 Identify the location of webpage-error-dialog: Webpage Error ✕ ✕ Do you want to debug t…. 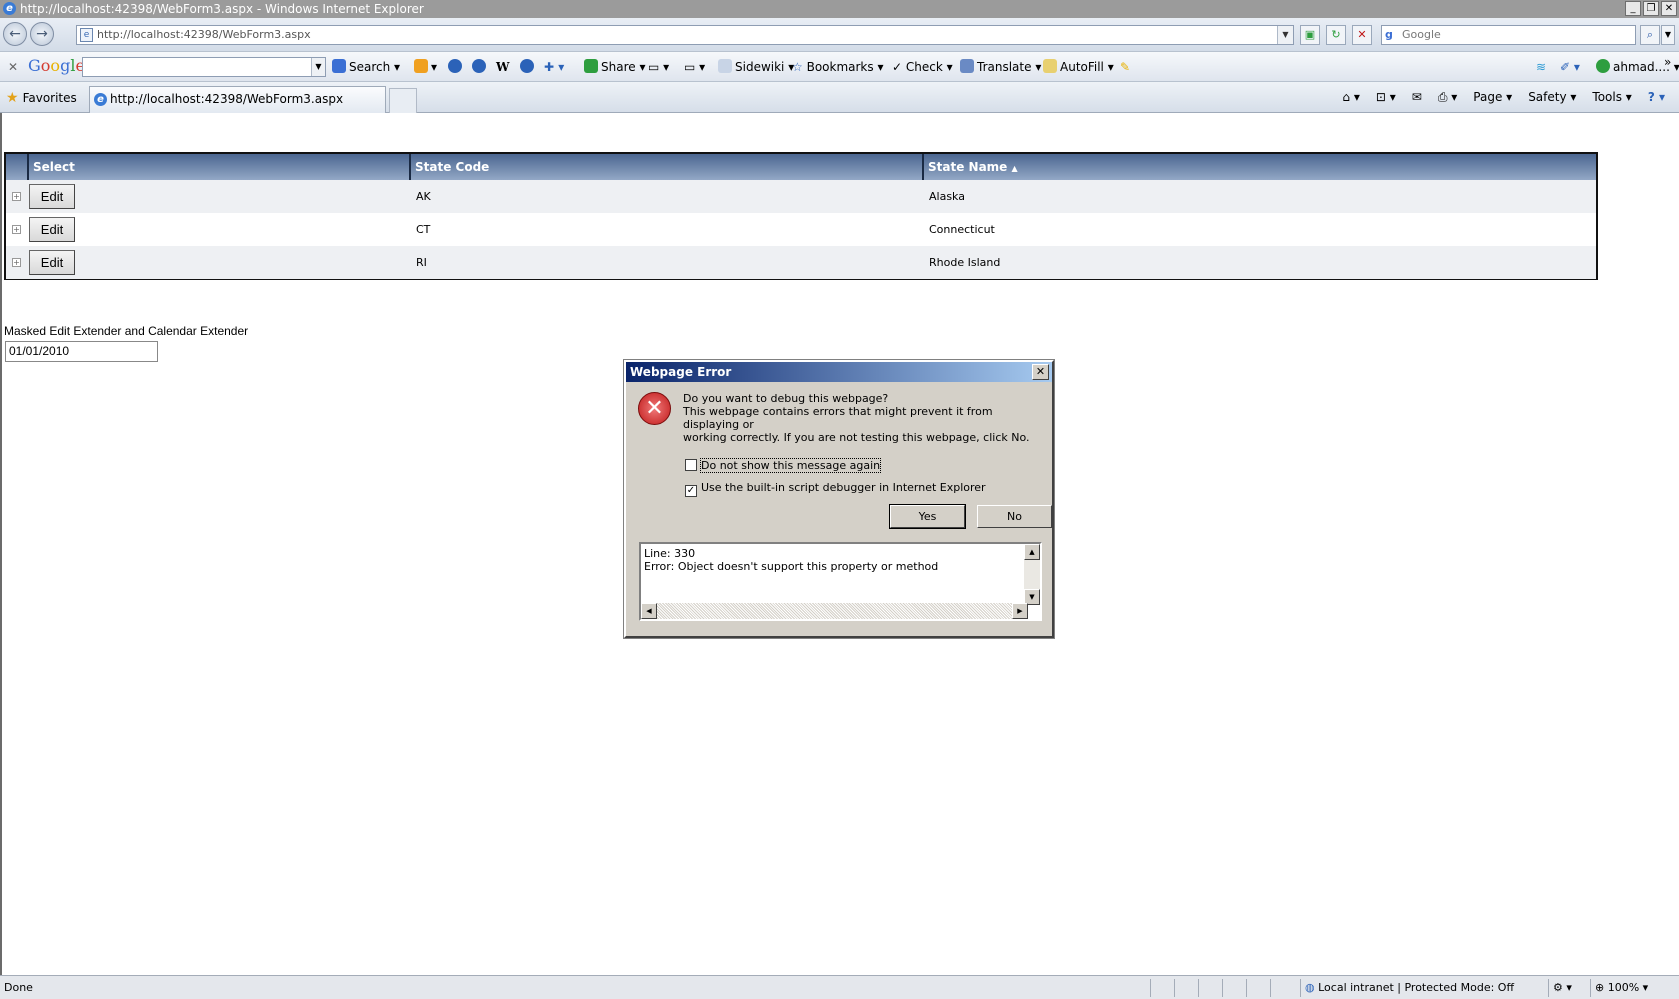
(839, 499).